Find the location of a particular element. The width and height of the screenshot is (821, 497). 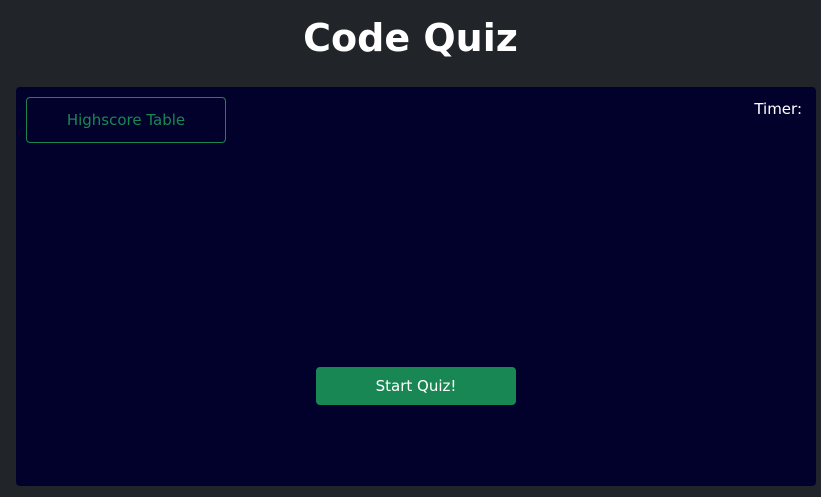

timer-label: Timer: is located at coordinates (778, 109).